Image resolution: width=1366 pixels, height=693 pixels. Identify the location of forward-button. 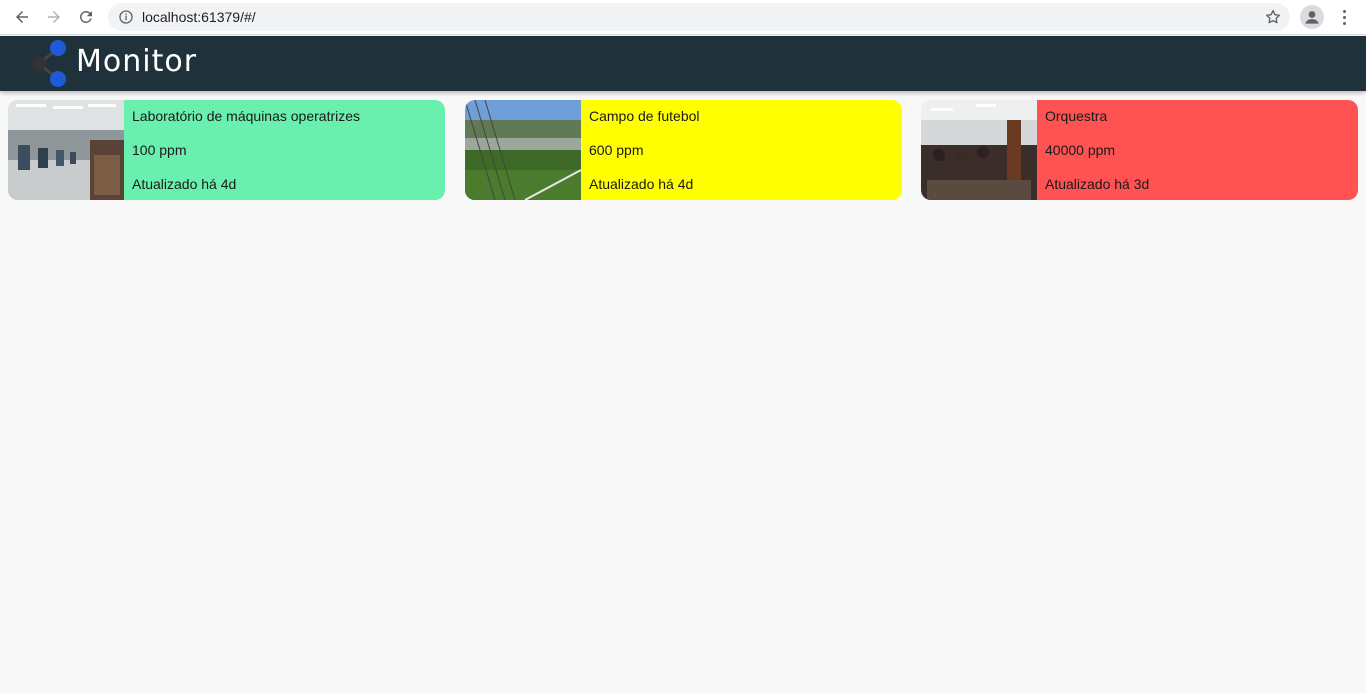
(54, 17).